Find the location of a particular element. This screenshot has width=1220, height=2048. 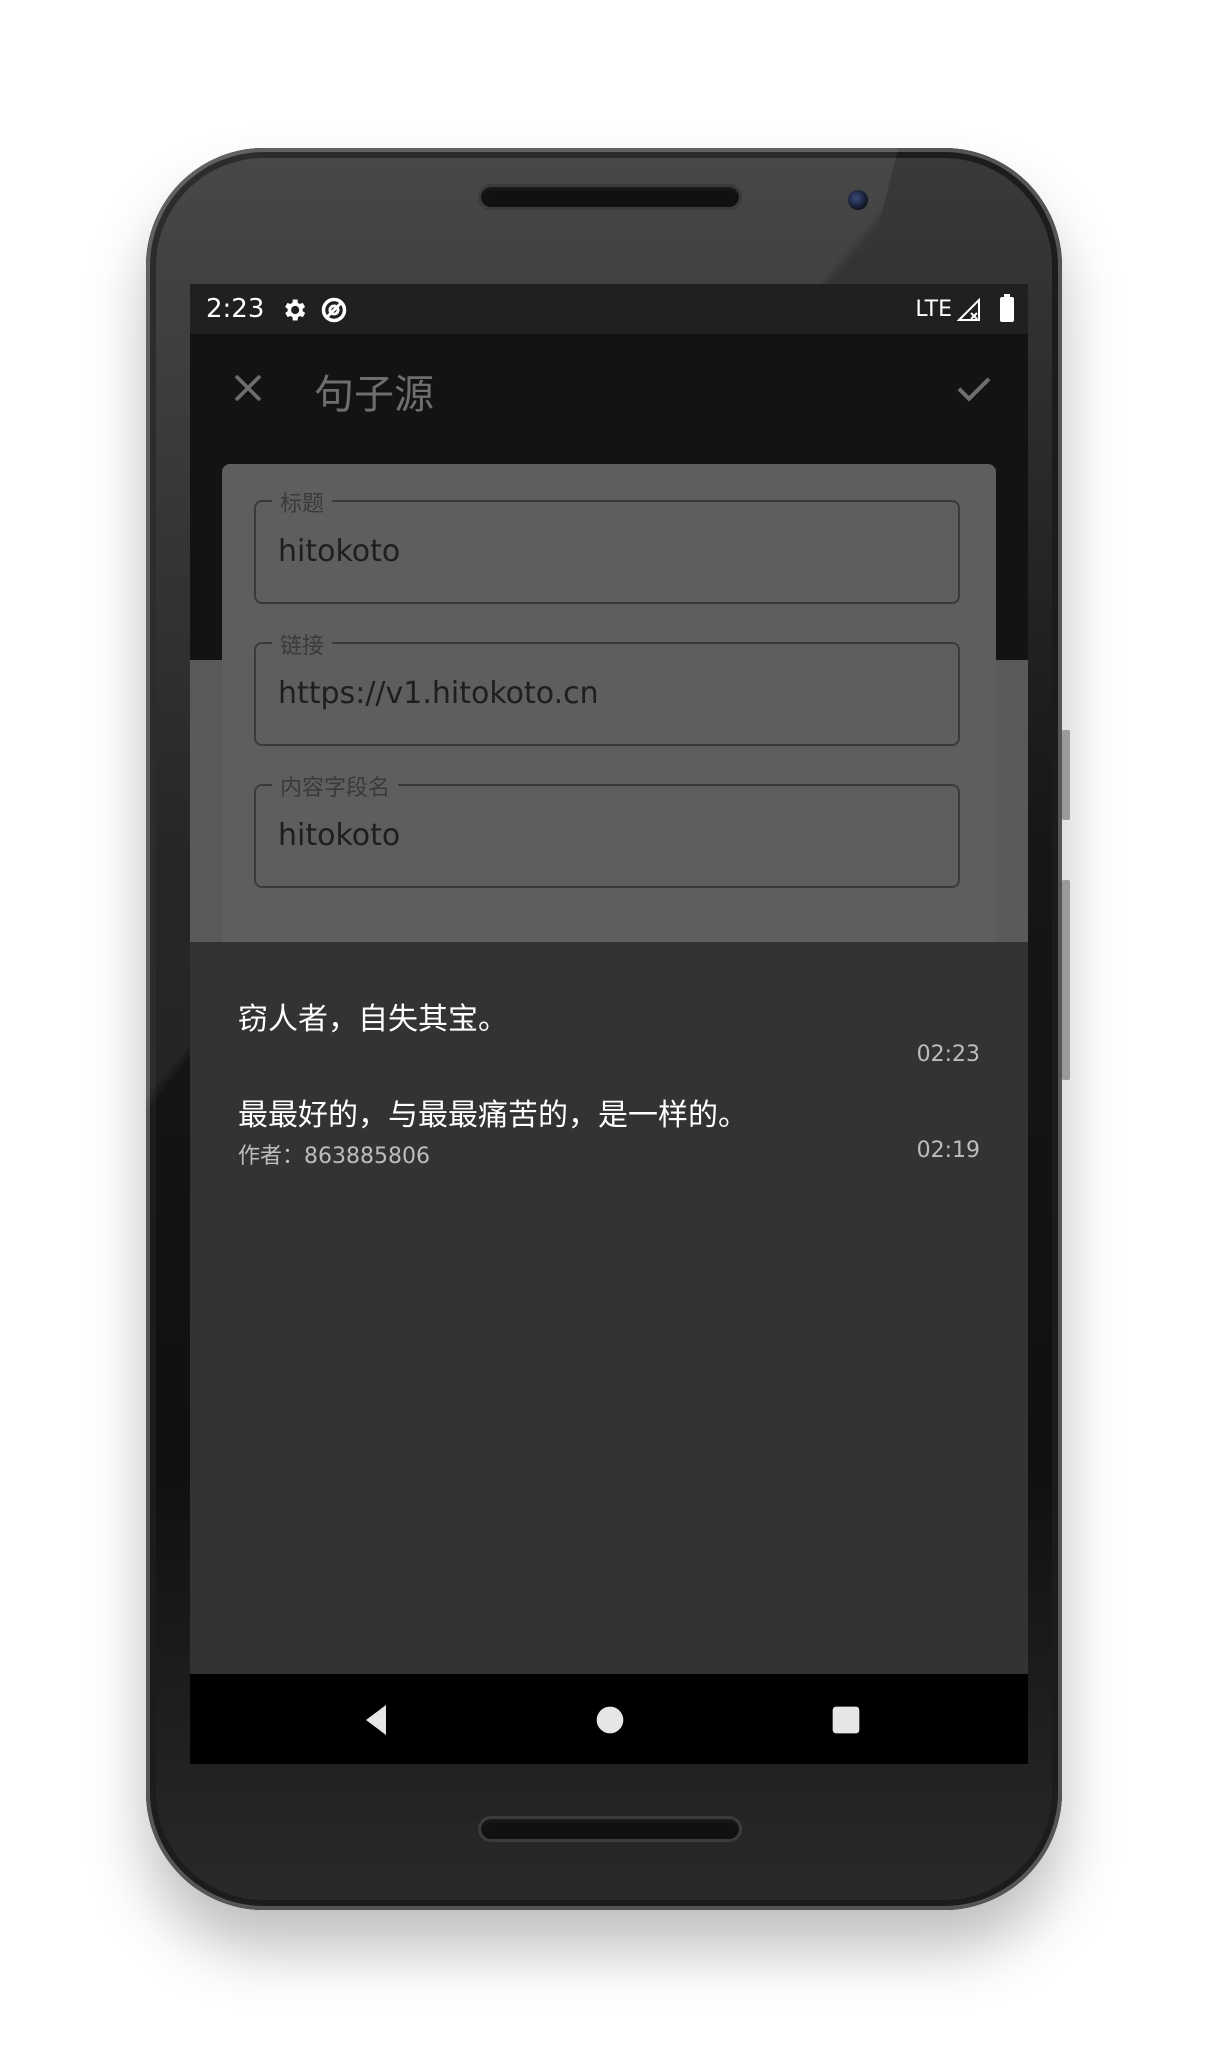

check-icon is located at coordinates (974, 388).